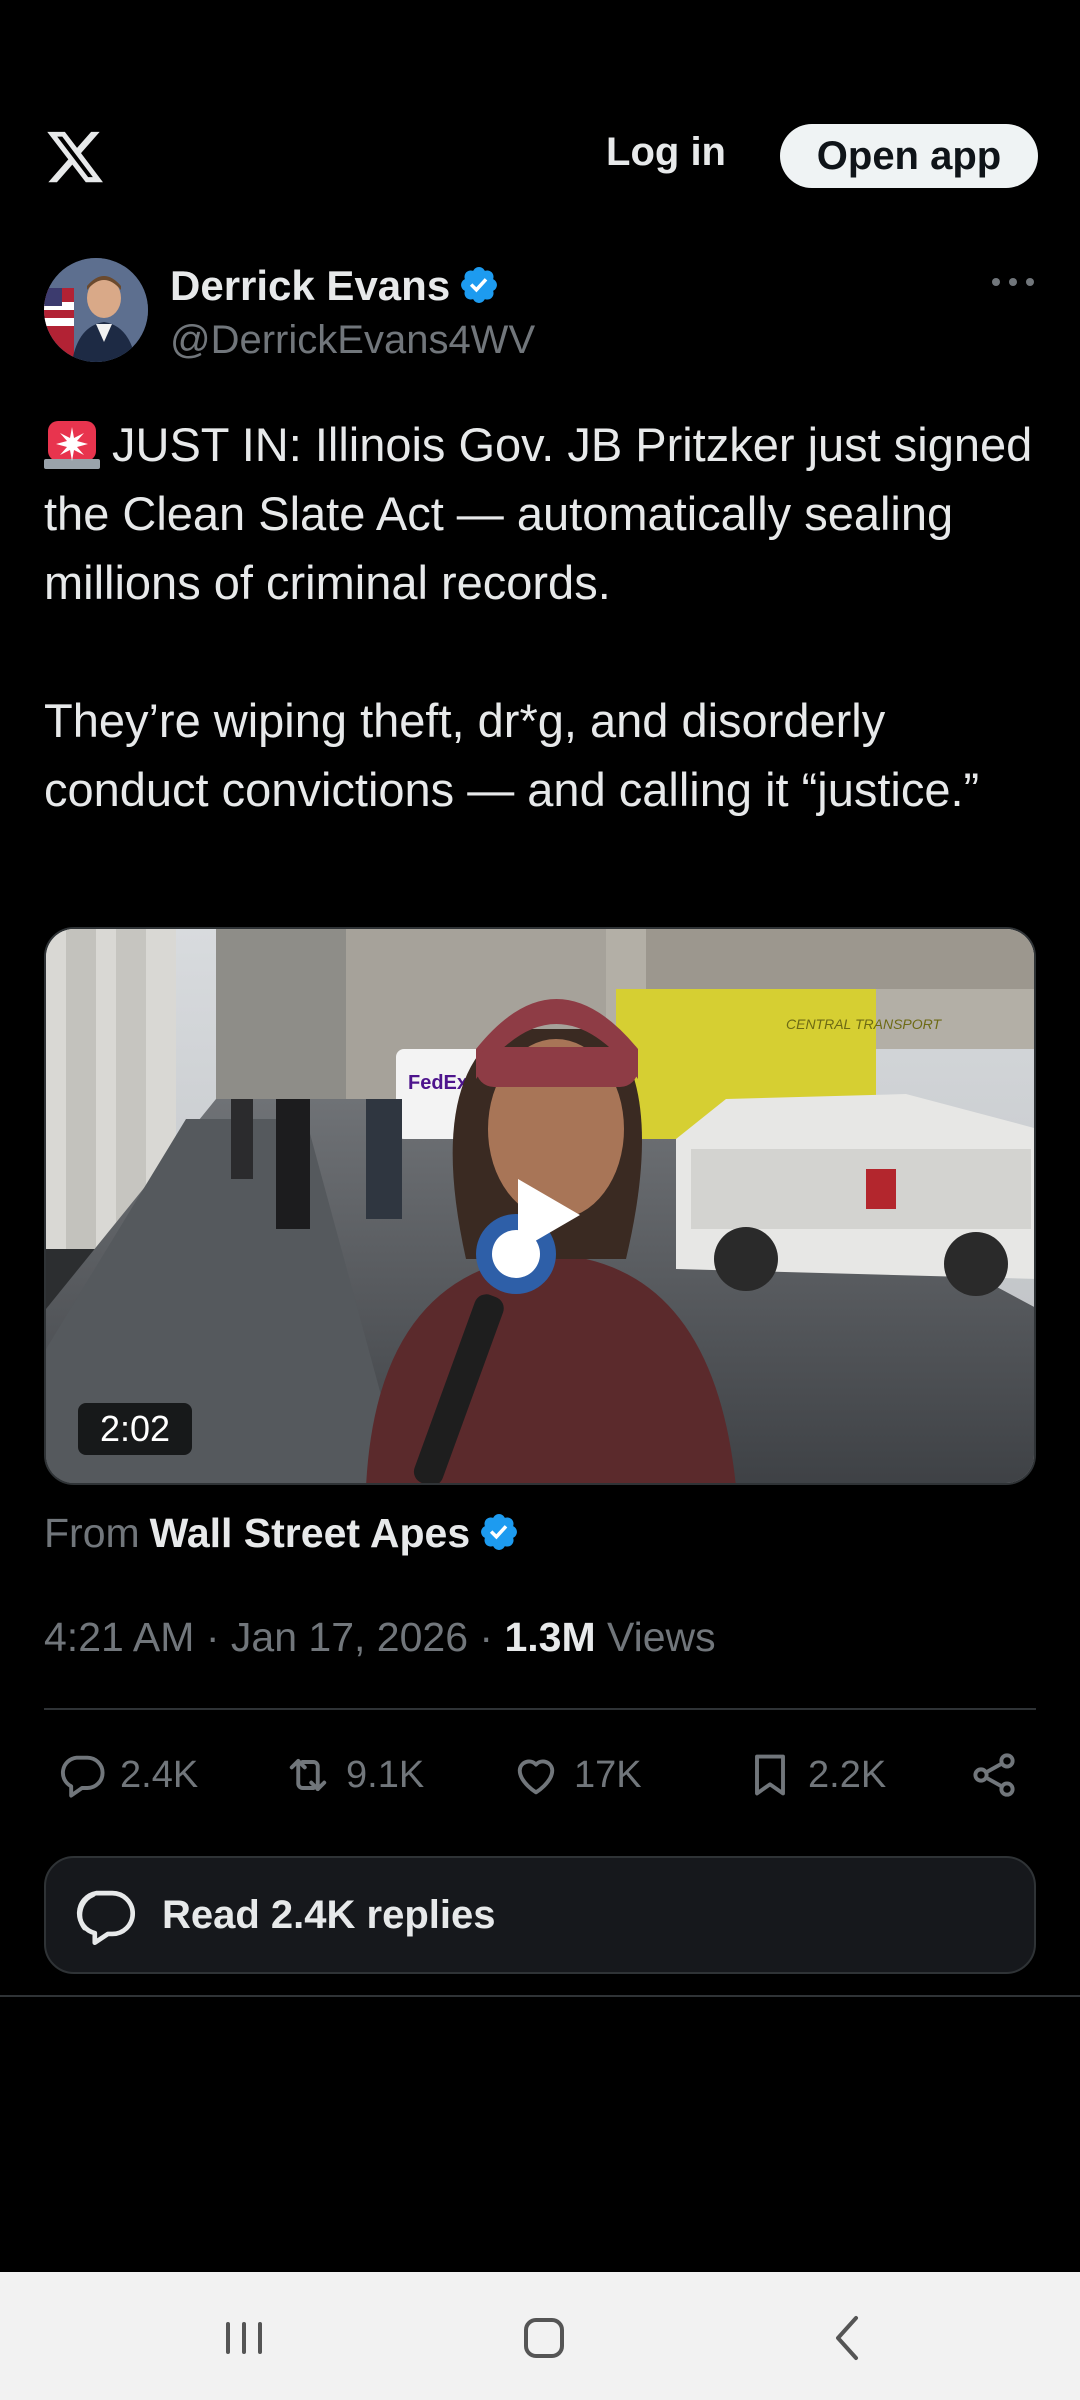  I want to click on x-logo-icon, so click(75, 157).